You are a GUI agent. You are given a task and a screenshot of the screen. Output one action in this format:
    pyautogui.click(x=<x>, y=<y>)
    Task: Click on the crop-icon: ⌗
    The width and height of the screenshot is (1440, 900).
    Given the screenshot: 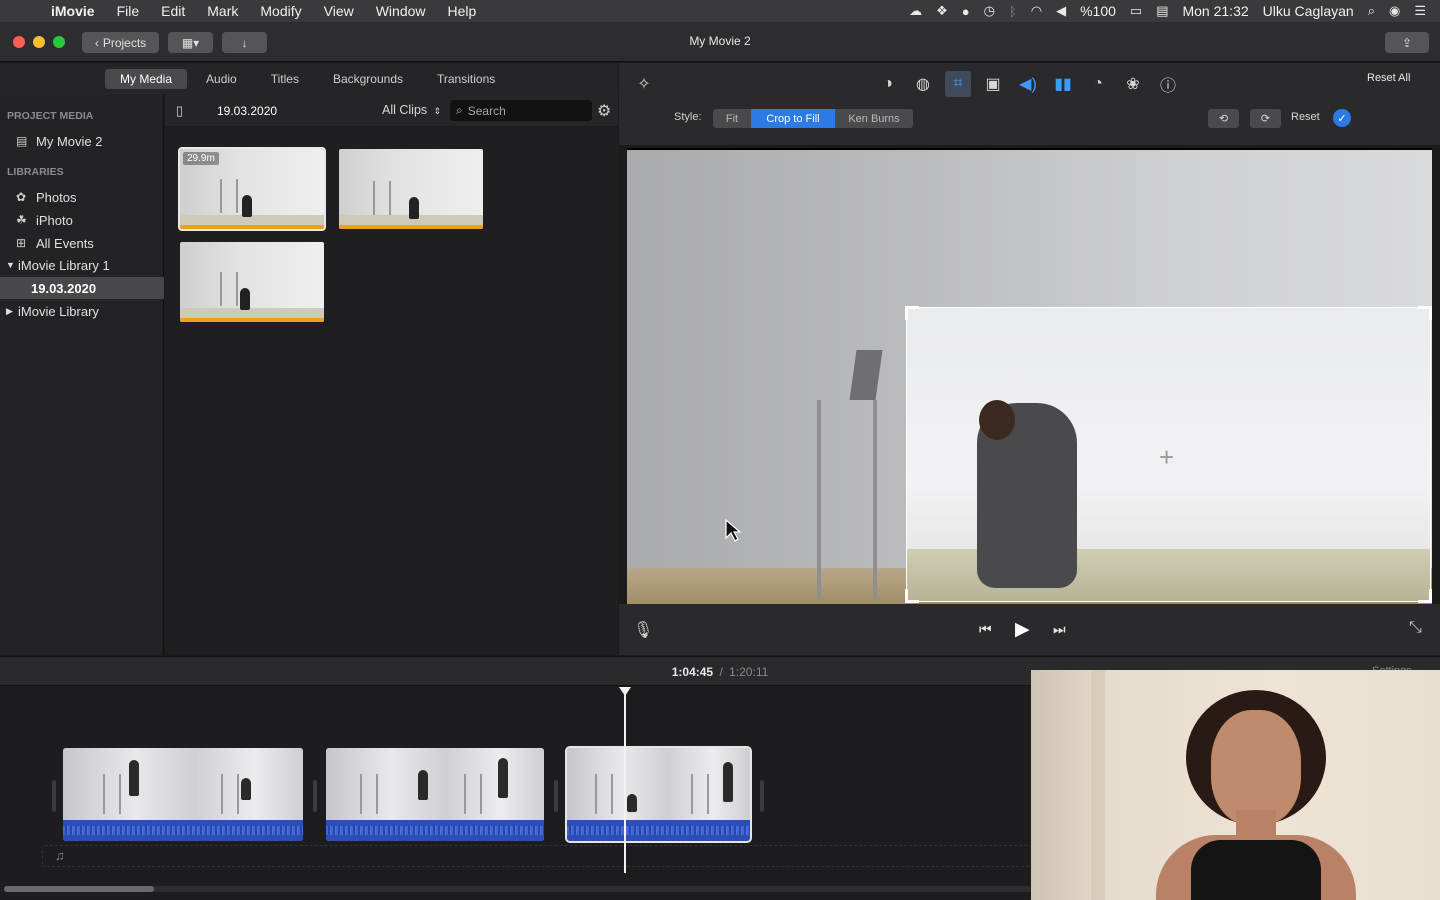 What is the action you would take?
    pyautogui.click(x=958, y=84)
    